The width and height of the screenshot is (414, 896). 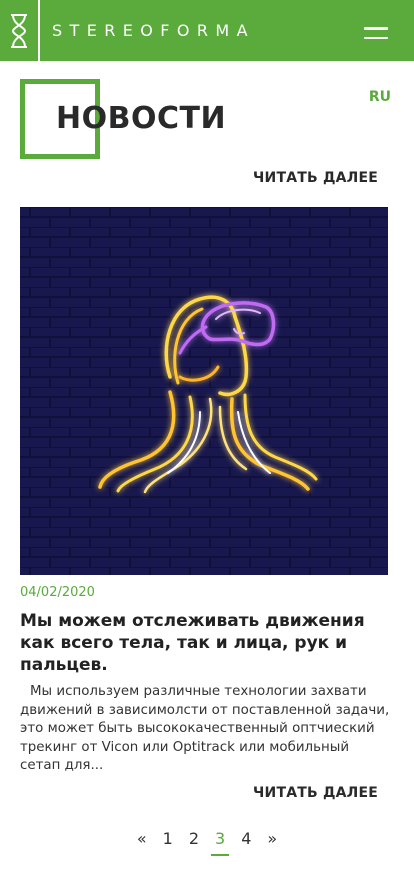 What do you see at coordinates (376, 33) in the screenshot?
I see `hamburger-menu-icon` at bounding box center [376, 33].